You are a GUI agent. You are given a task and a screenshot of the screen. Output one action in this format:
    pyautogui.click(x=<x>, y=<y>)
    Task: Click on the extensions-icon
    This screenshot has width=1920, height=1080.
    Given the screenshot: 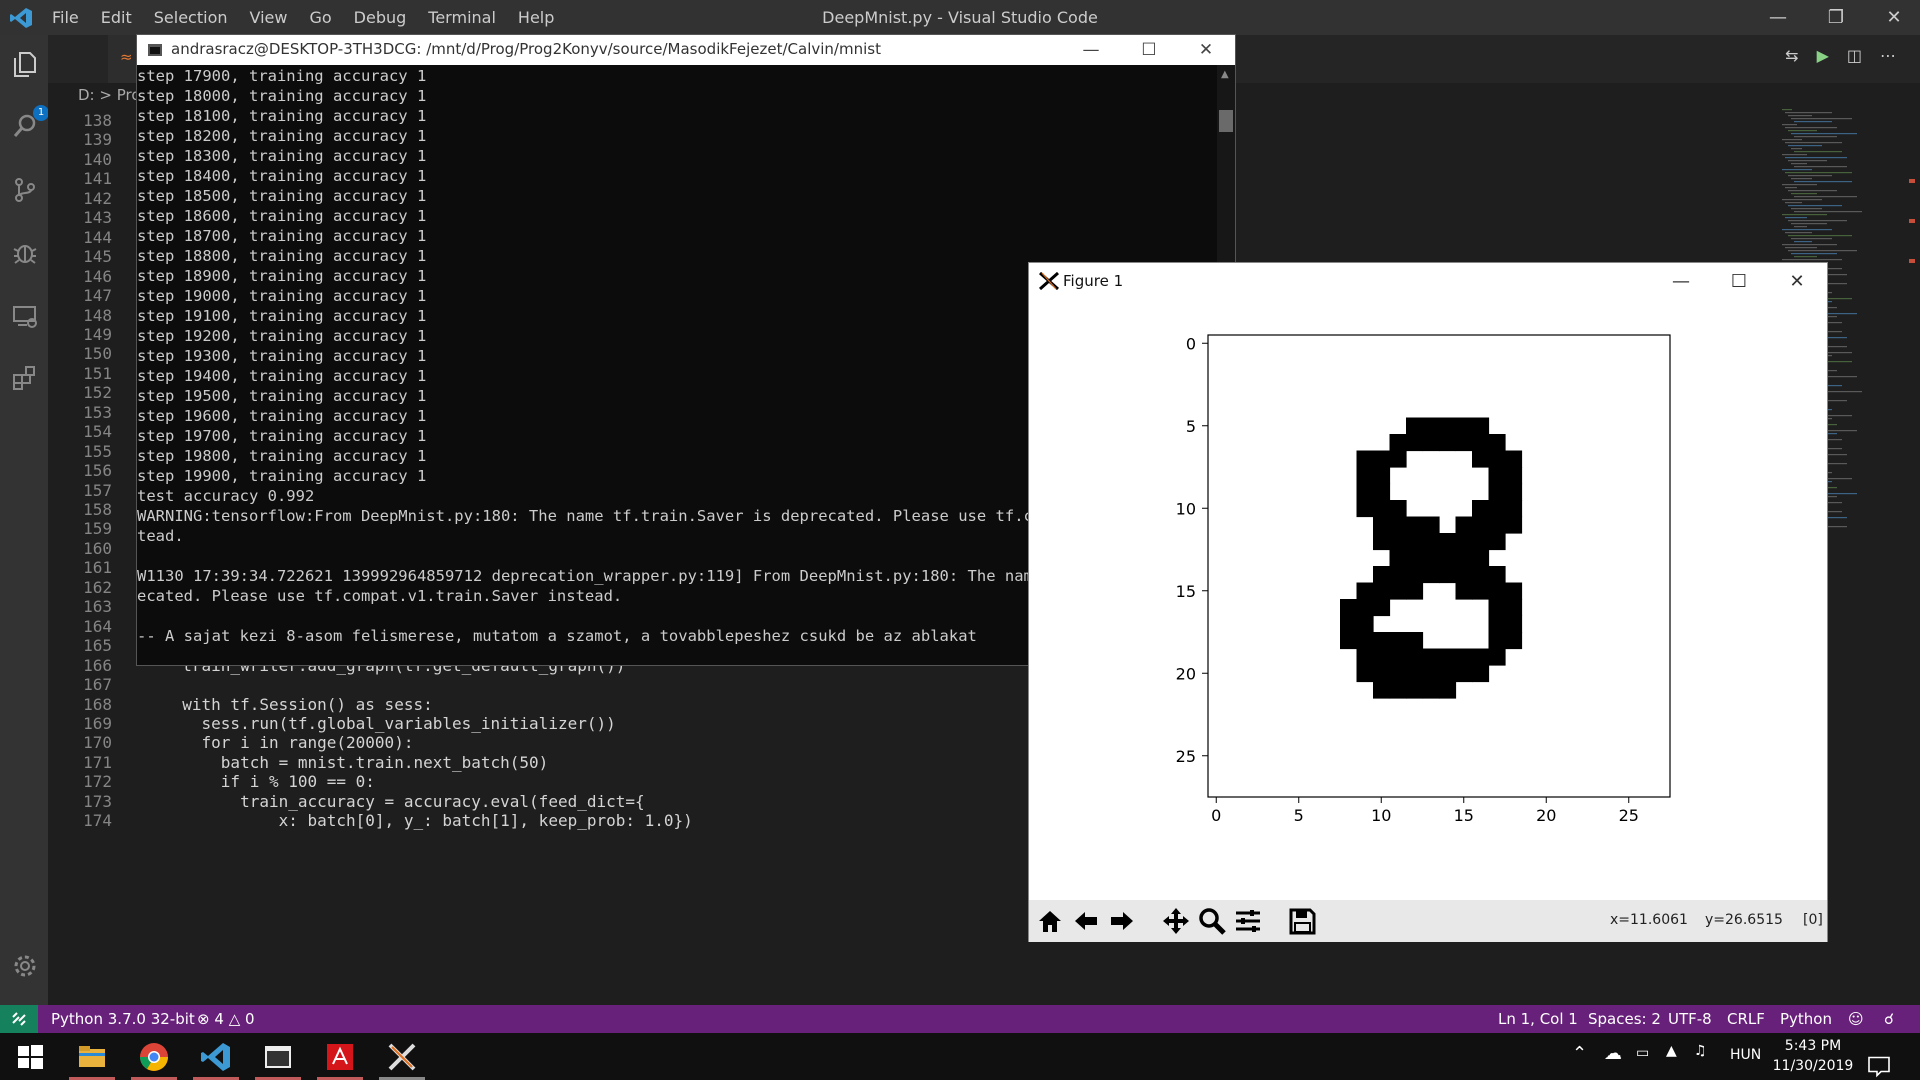 What is the action you would take?
    pyautogui.click(x=25, y=378)
    